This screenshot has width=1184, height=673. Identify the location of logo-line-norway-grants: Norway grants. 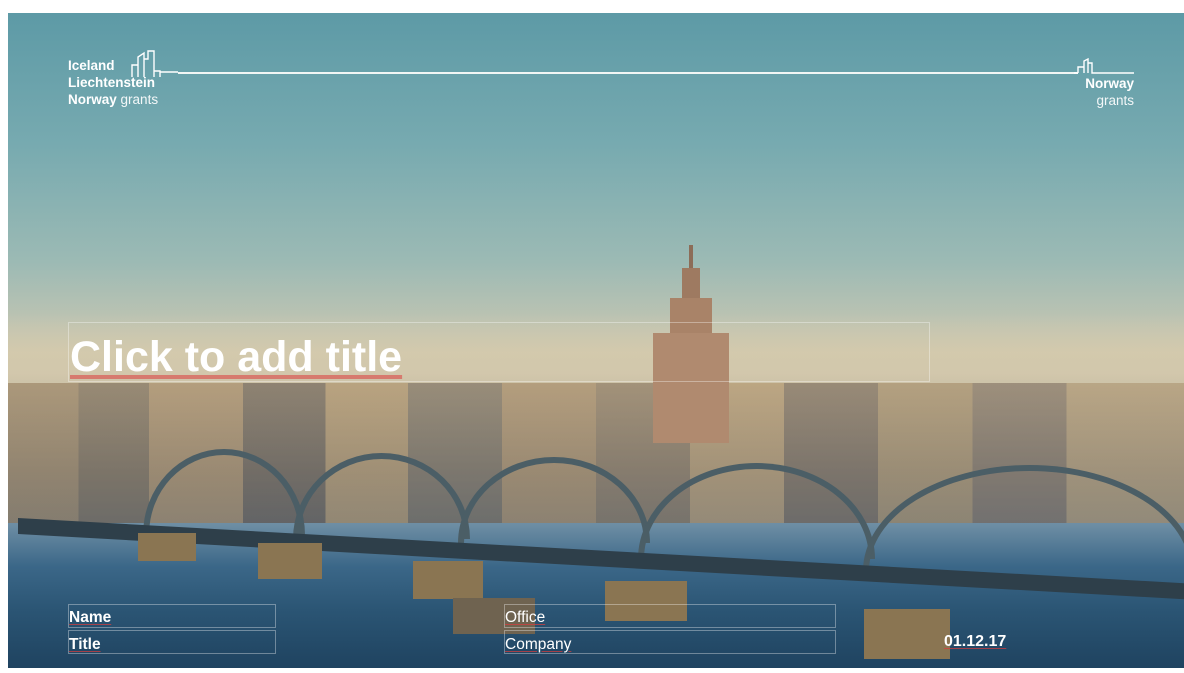
(113, 99).